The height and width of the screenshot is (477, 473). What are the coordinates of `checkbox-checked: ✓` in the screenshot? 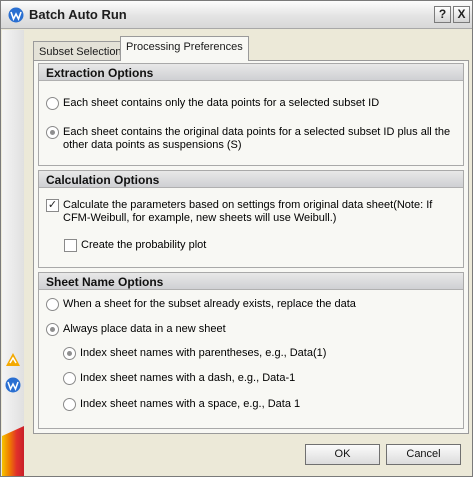 It's located at (52, 205).